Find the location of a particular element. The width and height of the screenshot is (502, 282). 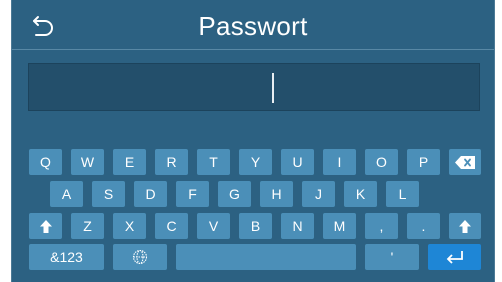

key-label: W is located at coordinates (87, 162).